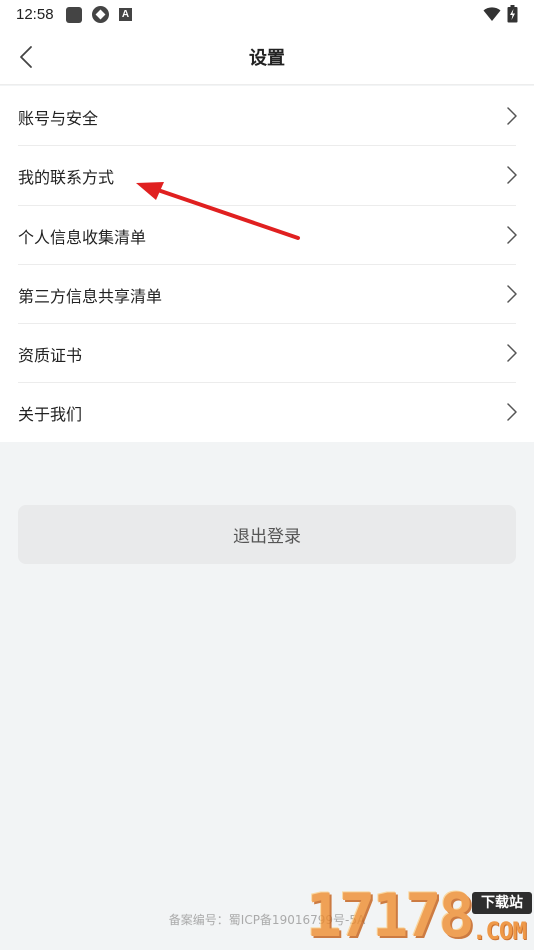  I want to click on status-time: 12:58, so click(35, 14).